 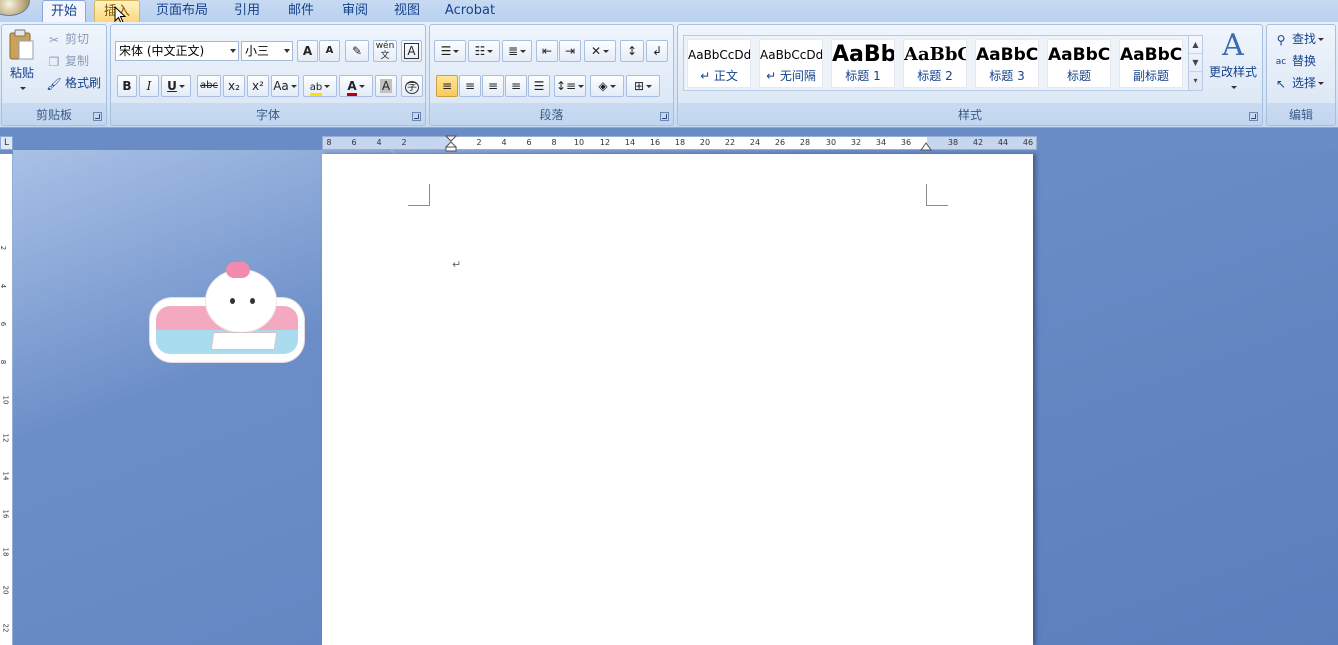 What do you see at coordinates (307, 51) in the screenshot?
I see `grow-font-button: A` at bounding box center [307, 51].